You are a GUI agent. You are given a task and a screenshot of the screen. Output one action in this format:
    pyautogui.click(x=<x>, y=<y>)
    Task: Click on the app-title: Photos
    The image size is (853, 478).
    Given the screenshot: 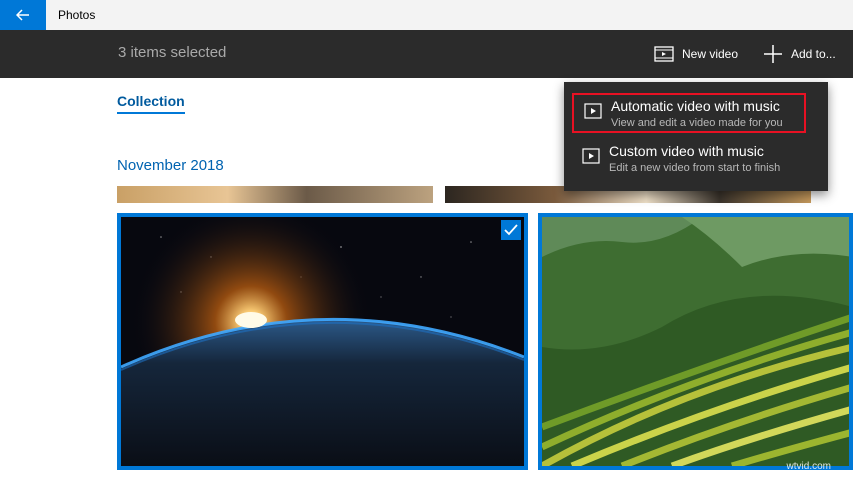 What is the action you would take?
    pyautogui.click(x=77, y=15)
    